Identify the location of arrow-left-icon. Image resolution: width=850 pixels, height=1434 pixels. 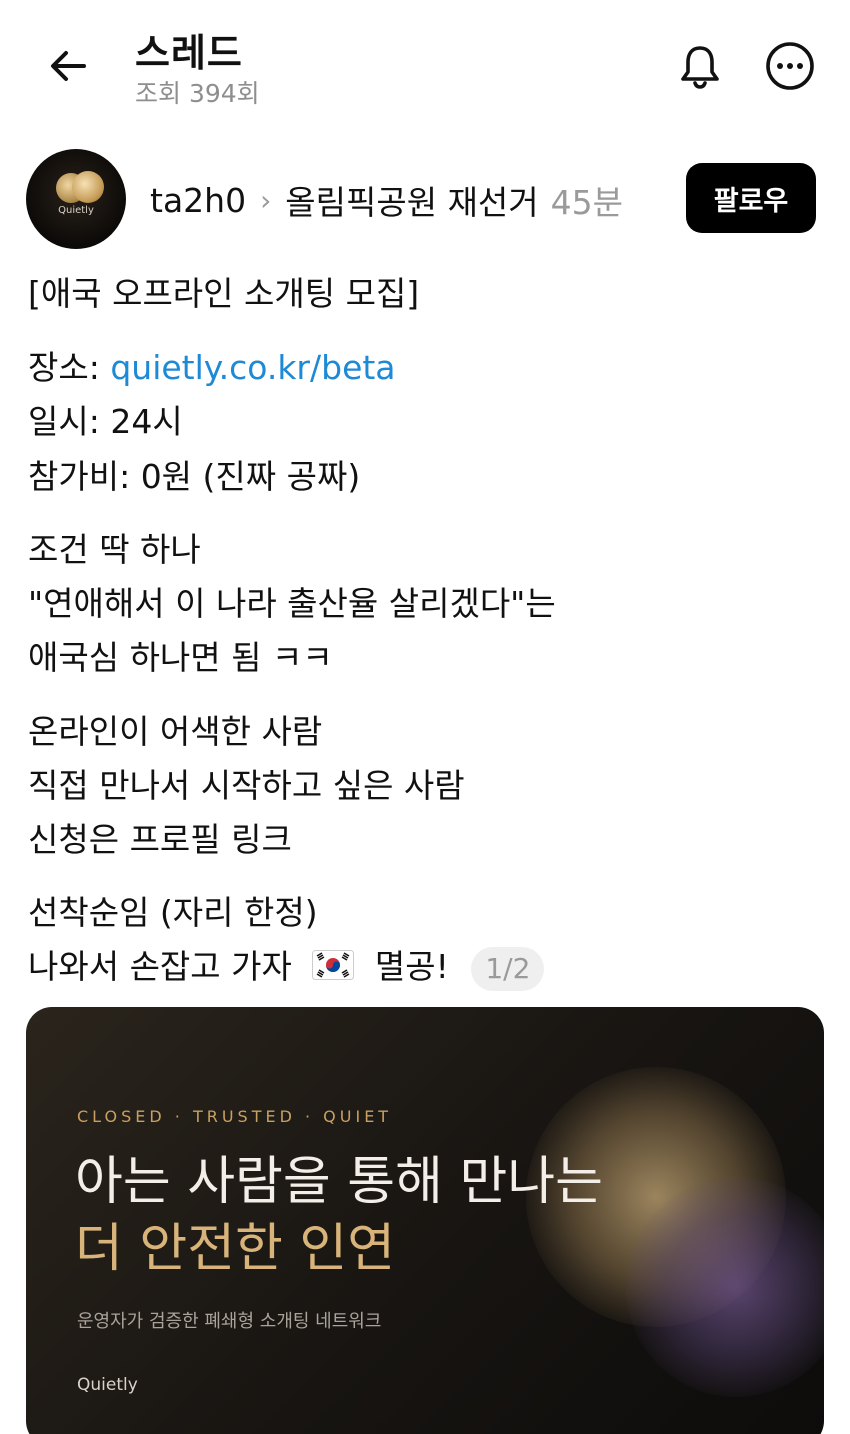
(68, 66).